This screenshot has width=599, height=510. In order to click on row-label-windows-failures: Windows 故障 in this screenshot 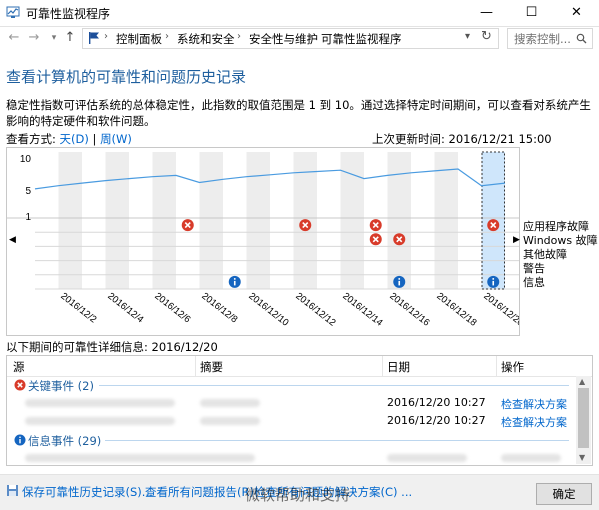, I will do `click(560, 240)`.